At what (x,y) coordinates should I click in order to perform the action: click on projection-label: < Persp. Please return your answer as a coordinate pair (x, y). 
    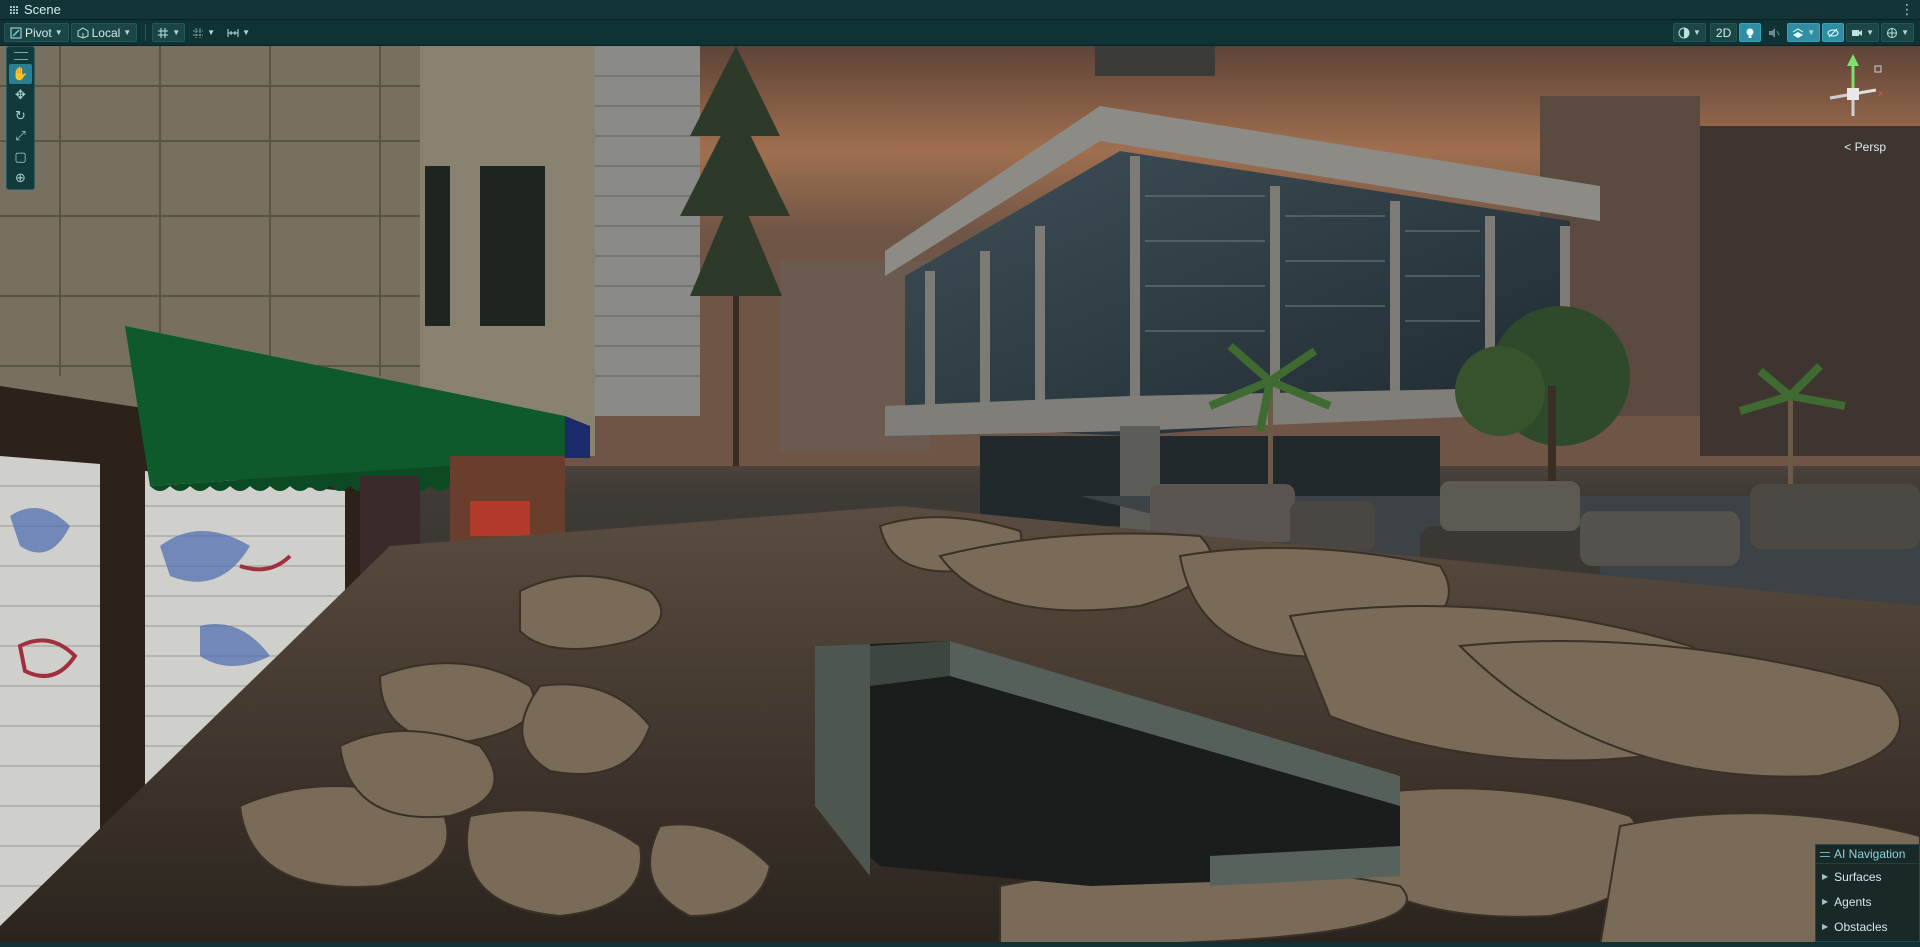
    Looking at the image, I should click on (1865, 147).